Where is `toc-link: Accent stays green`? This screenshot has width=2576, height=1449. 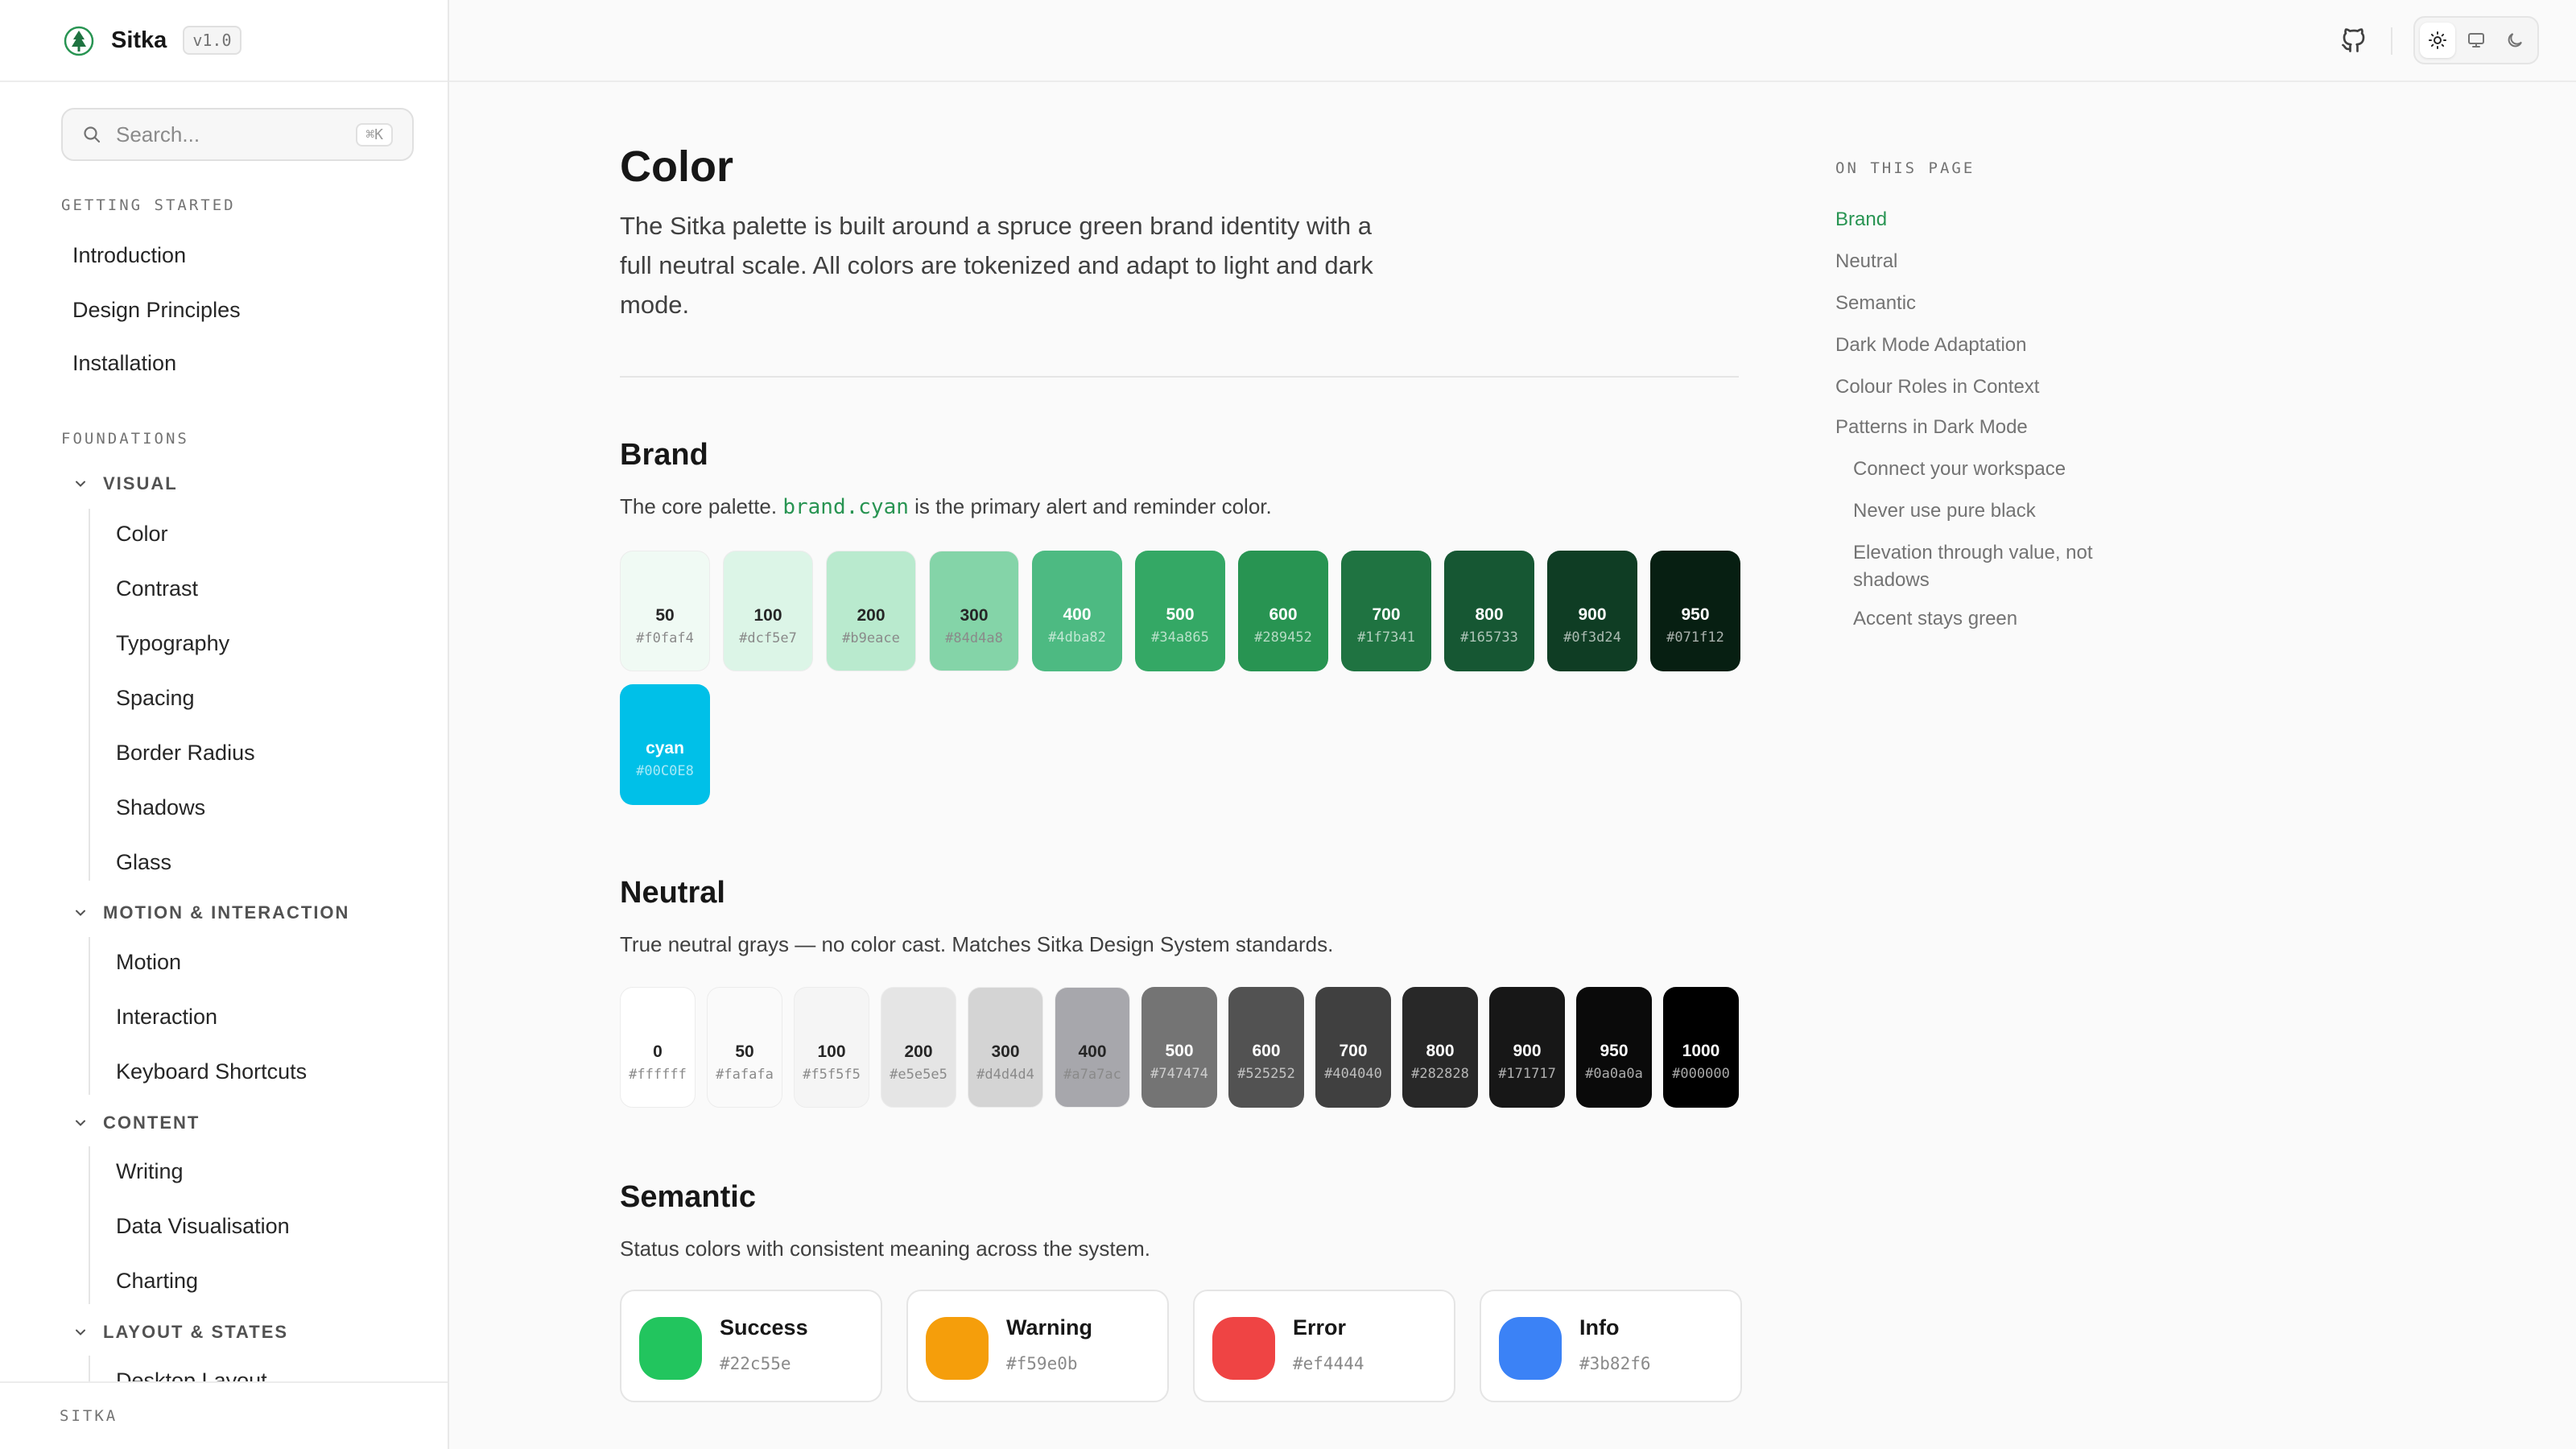 toc-link: Accent stays green is located at coordinates (1974, 619).